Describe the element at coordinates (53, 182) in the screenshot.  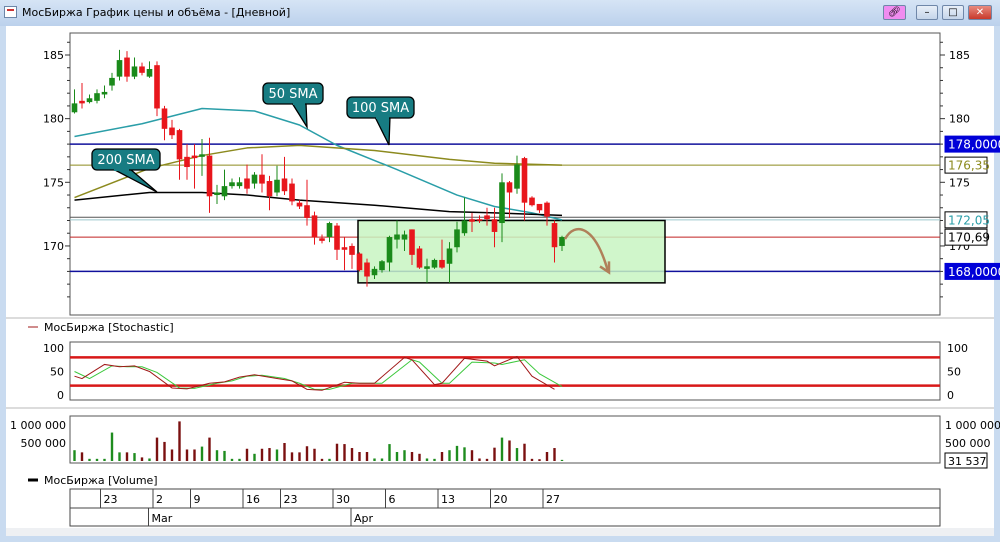
I see `left-price-tick-label: 175` at that location.